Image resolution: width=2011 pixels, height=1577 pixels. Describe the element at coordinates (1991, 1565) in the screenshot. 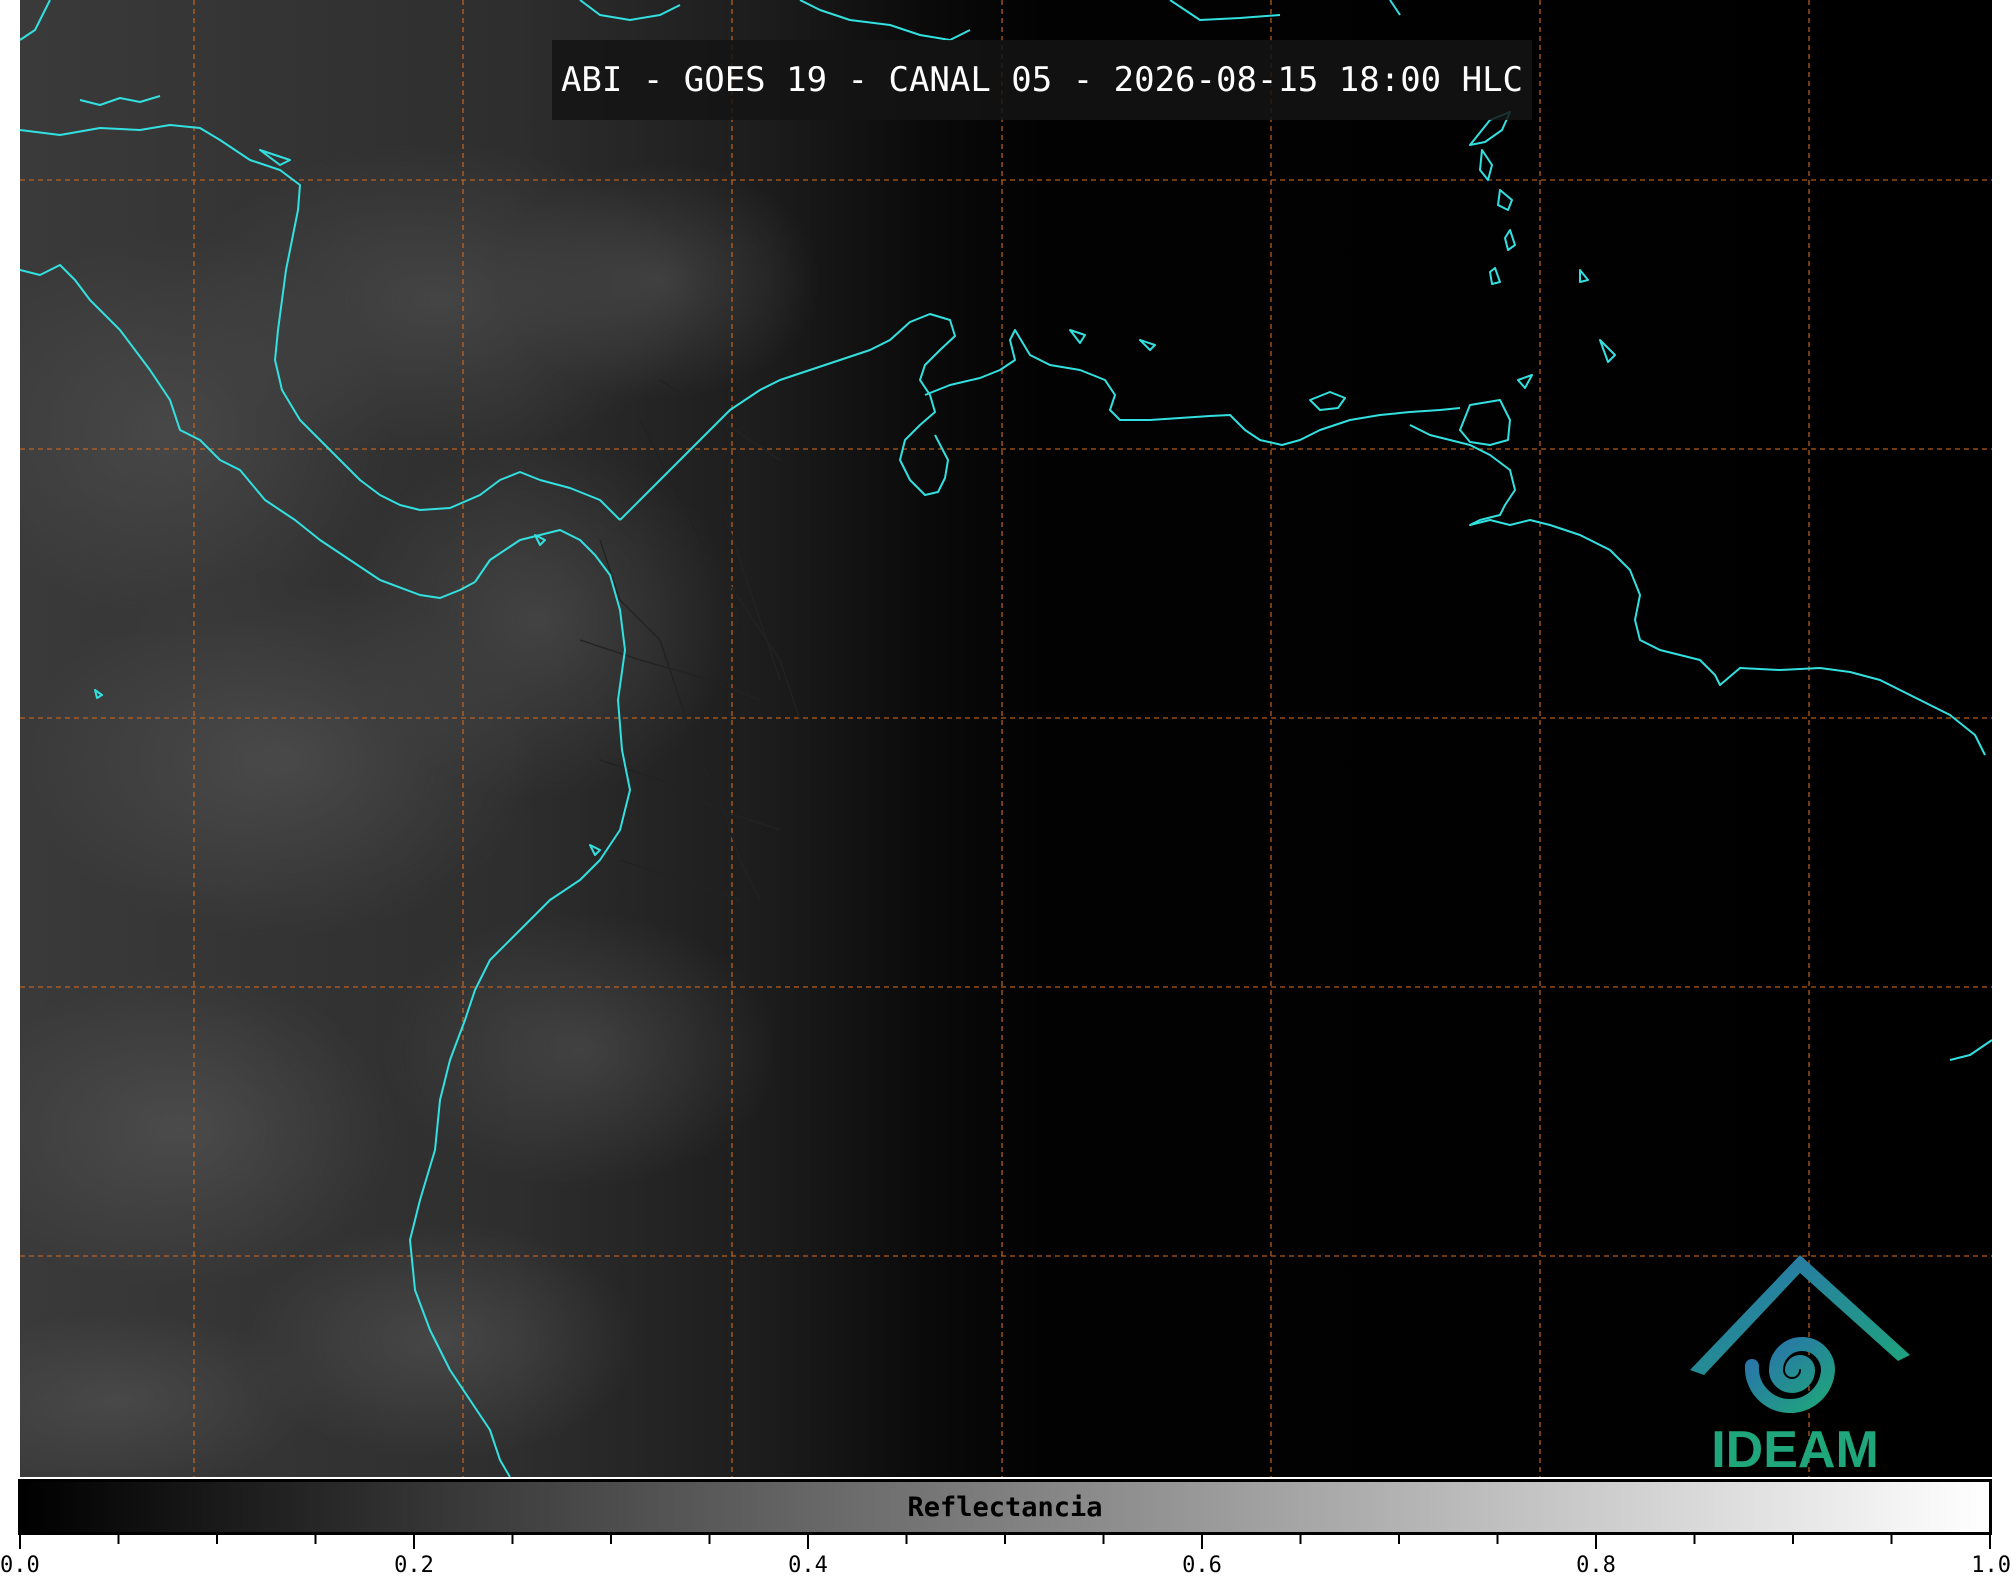

I see `colorbar-tick-label: 1.0` at that location.